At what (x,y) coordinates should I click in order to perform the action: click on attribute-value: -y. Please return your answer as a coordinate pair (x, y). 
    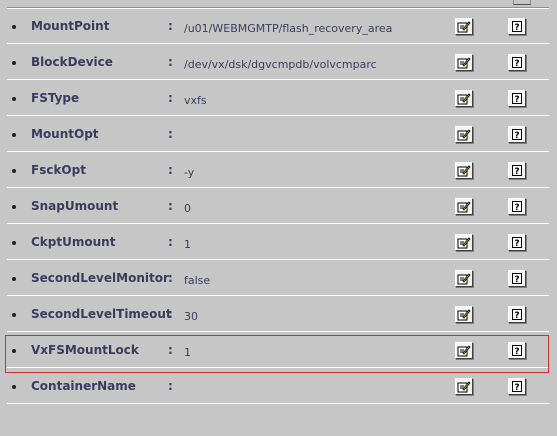
    Looking at the image, I should click on (189, 172).